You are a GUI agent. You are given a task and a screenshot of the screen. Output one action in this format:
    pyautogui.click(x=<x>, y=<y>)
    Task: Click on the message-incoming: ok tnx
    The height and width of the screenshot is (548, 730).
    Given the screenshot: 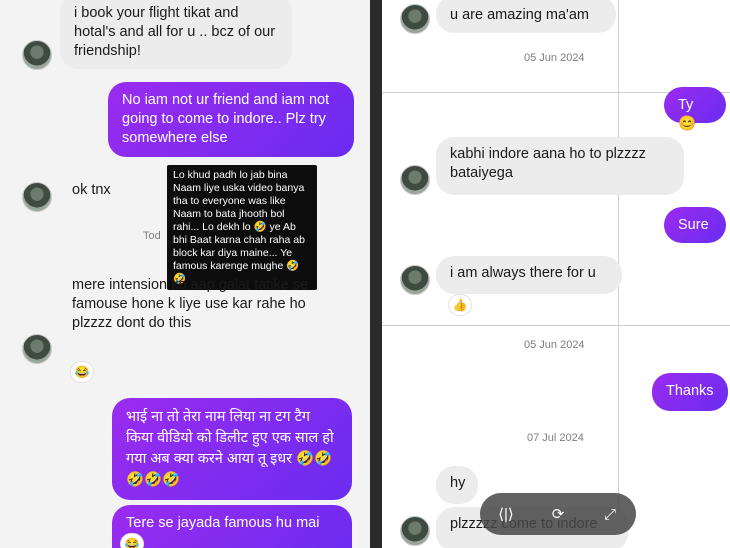 What is the action you would take?
    pyautogui.click(x=112, y=190)
    